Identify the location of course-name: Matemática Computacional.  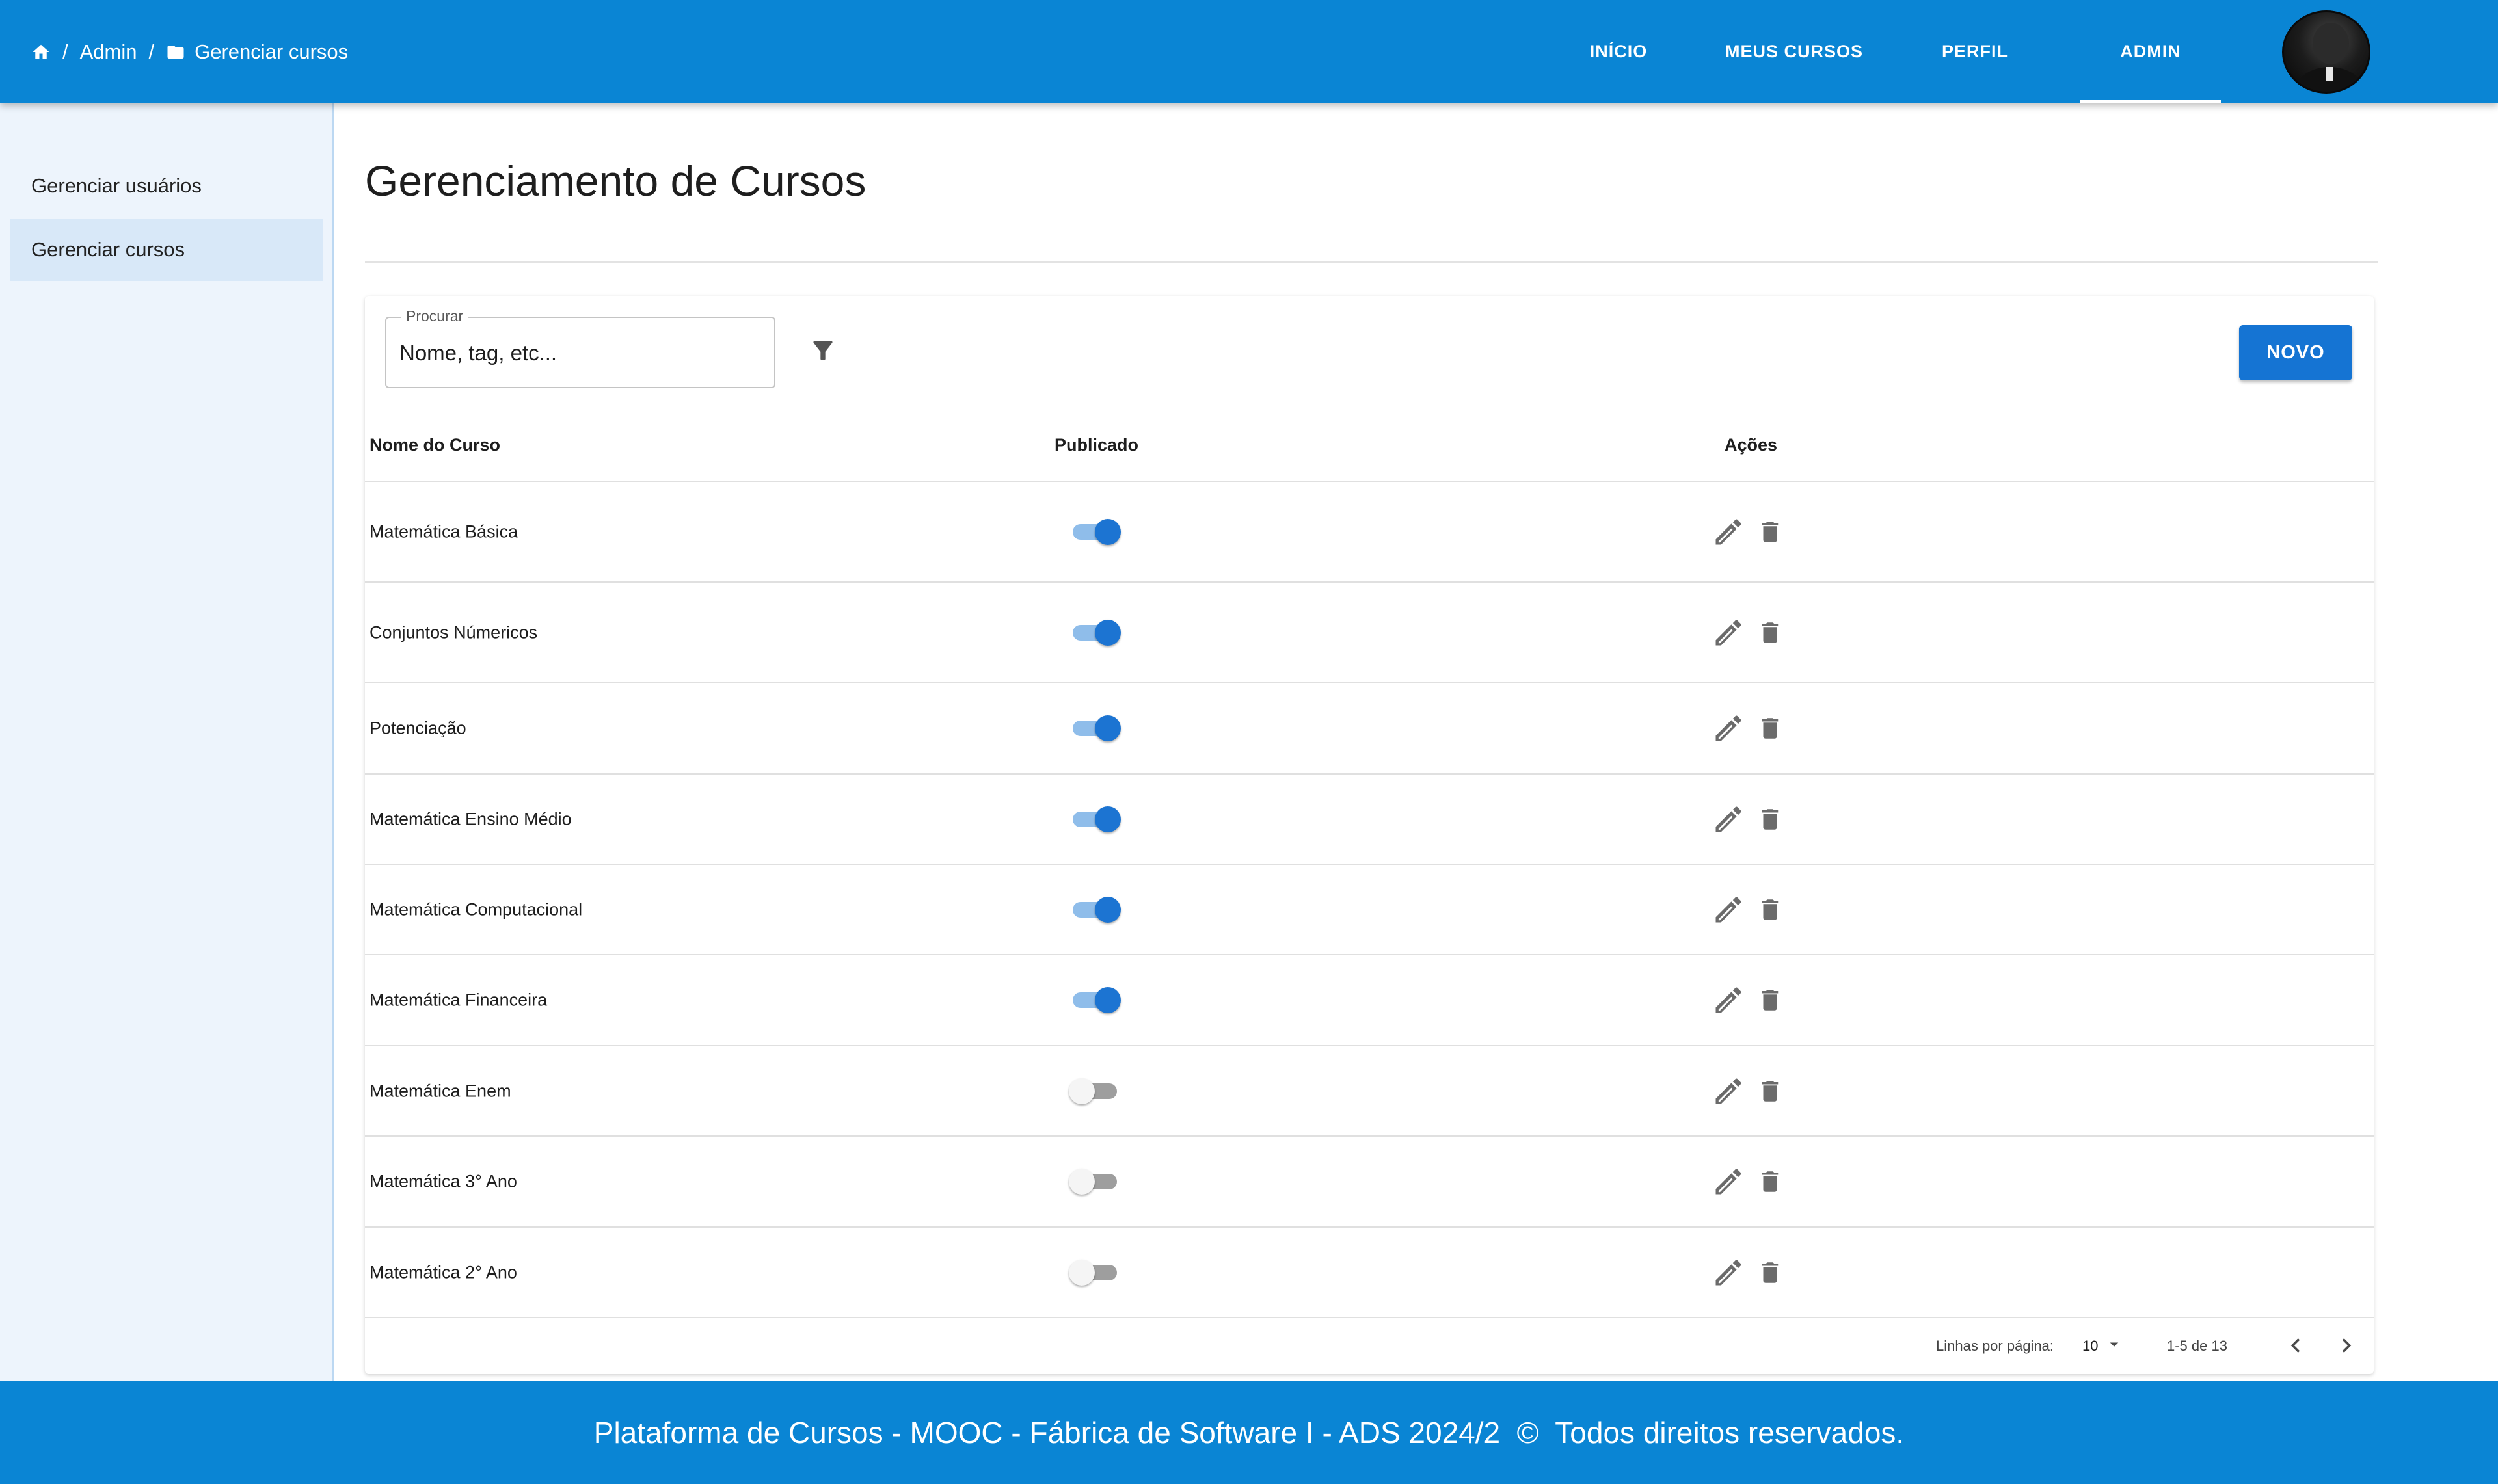
(476, 909).